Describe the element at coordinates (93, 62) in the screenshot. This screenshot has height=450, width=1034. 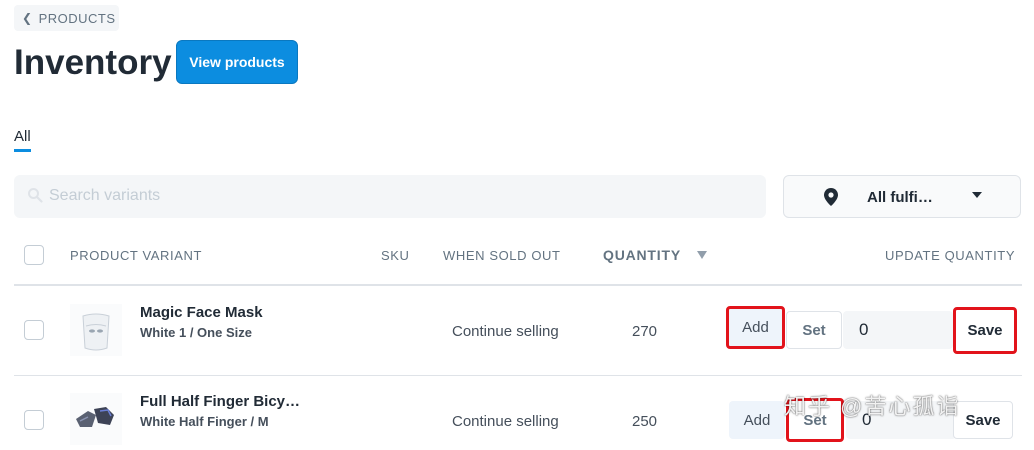
I see `page-title: Inventory` at that location.